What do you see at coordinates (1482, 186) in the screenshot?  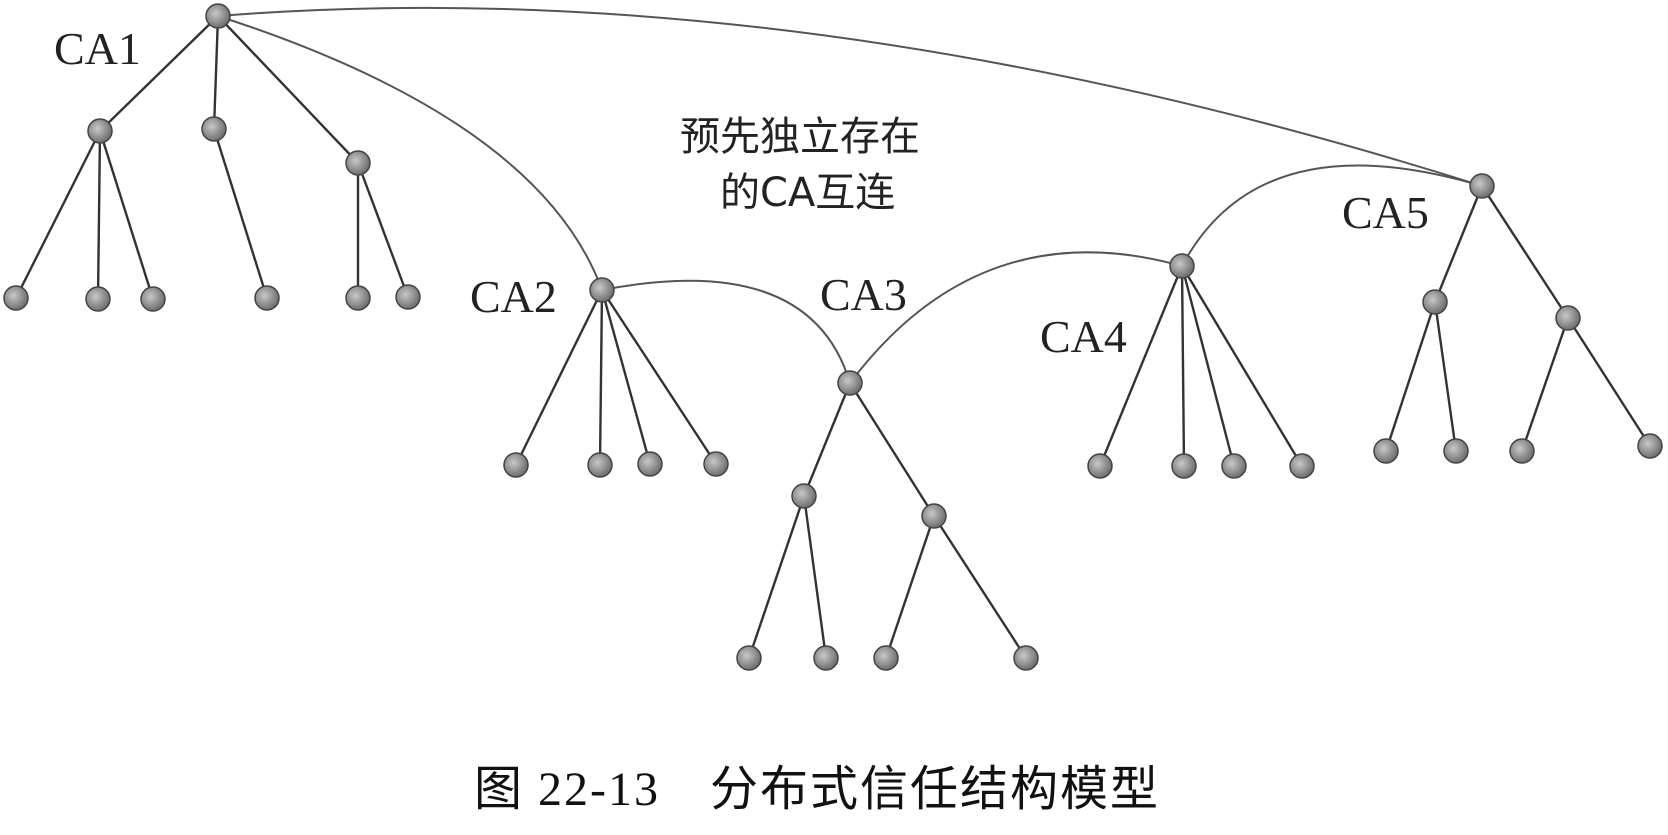 I see `node-ca5-root` at bounding box center [1482, 186].